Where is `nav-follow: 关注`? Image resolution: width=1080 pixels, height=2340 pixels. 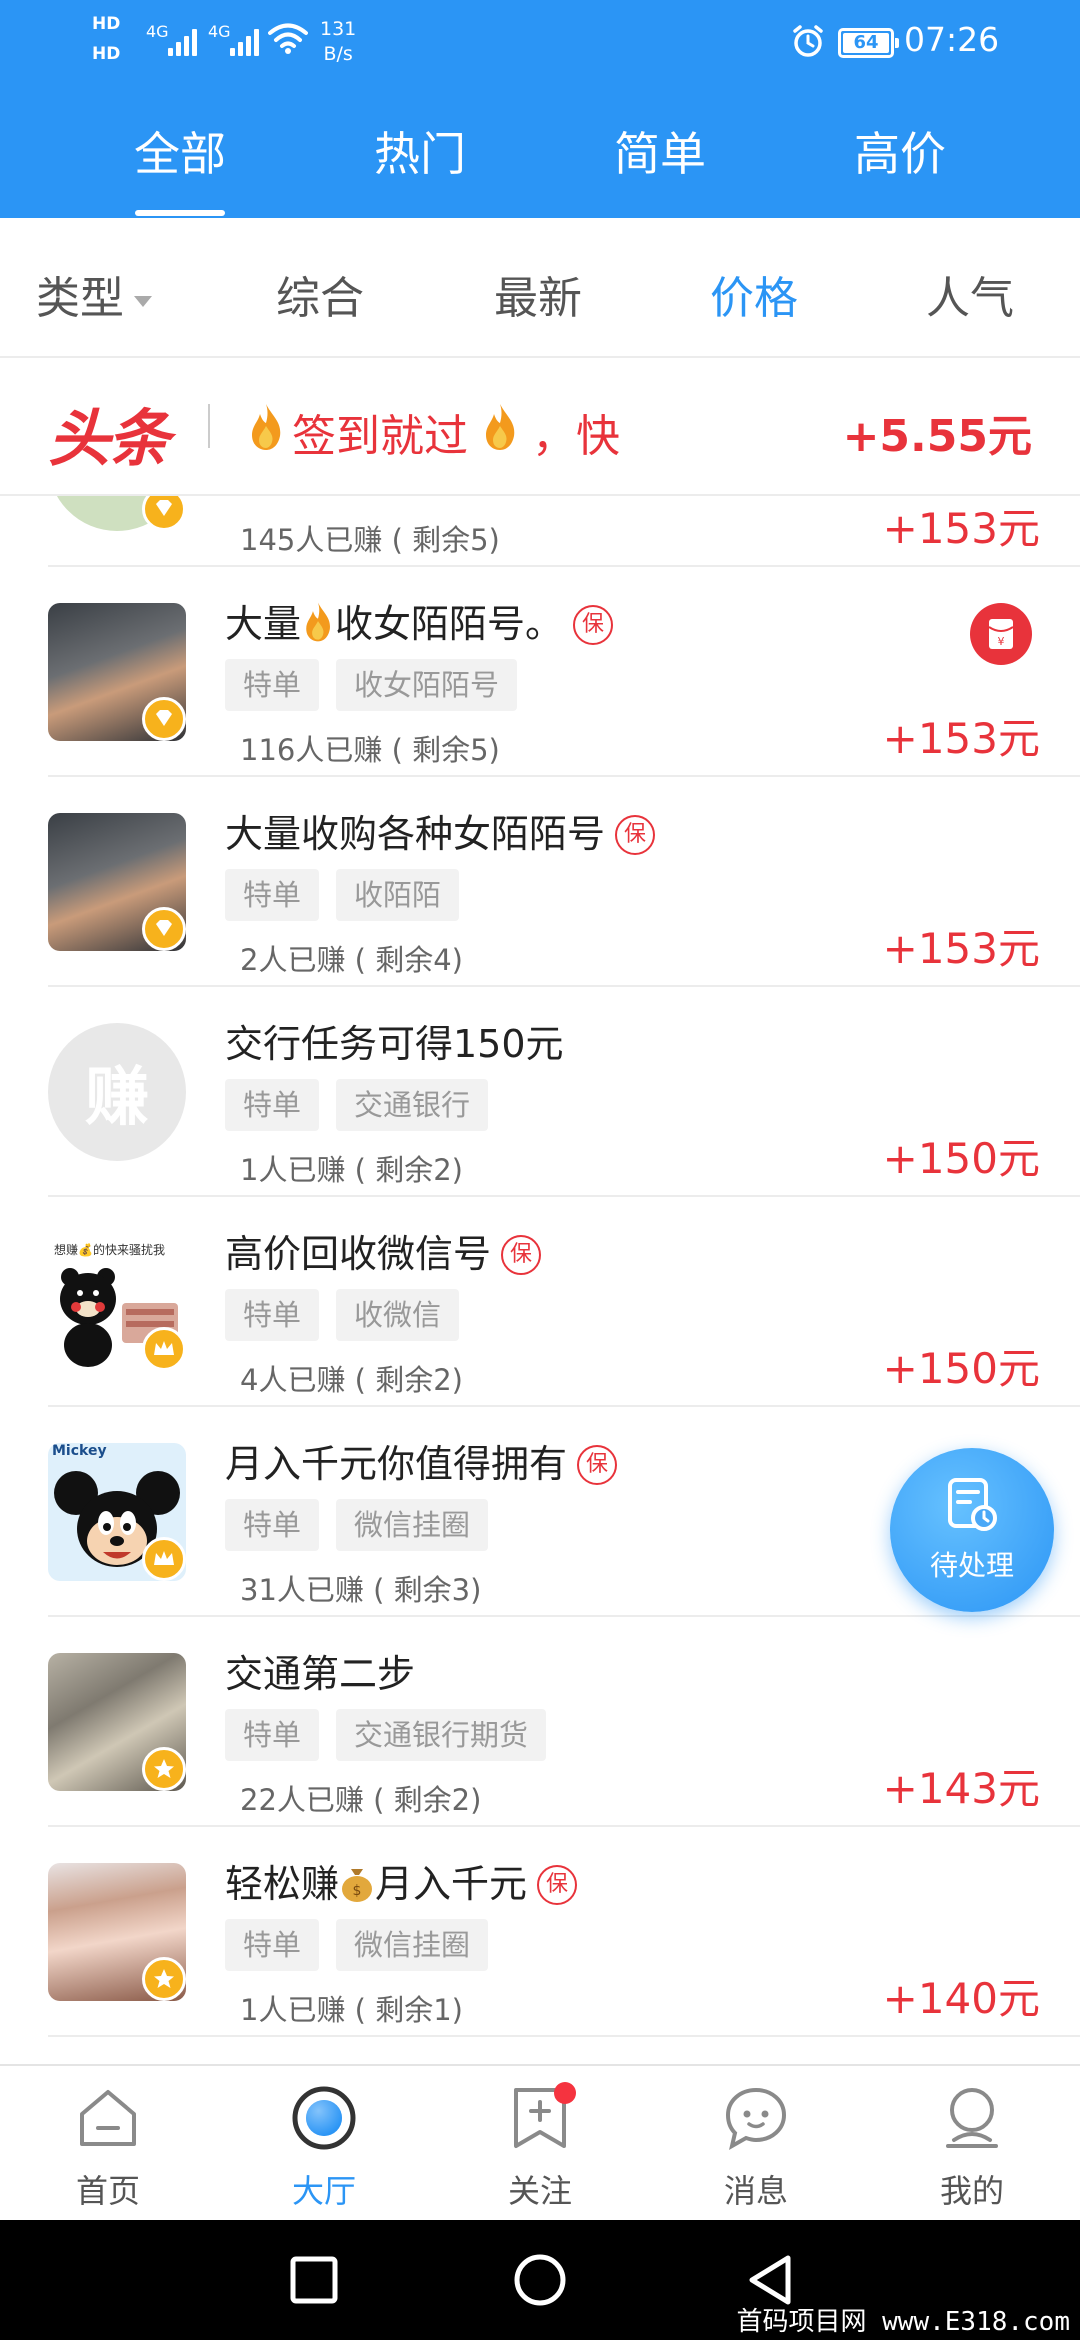
nav-follow: 关注 is located at coordinates (540, 2144).